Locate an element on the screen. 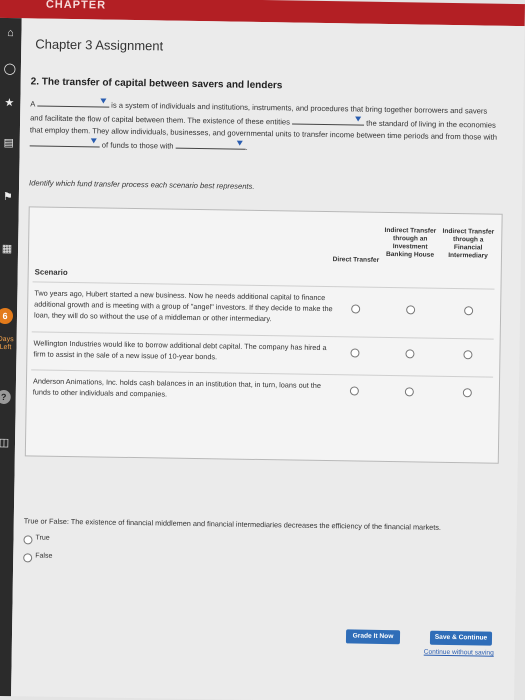 This screenshot has height=700, width=525. radio-row2-financial-intermediary is located at coordinates (468, 355).